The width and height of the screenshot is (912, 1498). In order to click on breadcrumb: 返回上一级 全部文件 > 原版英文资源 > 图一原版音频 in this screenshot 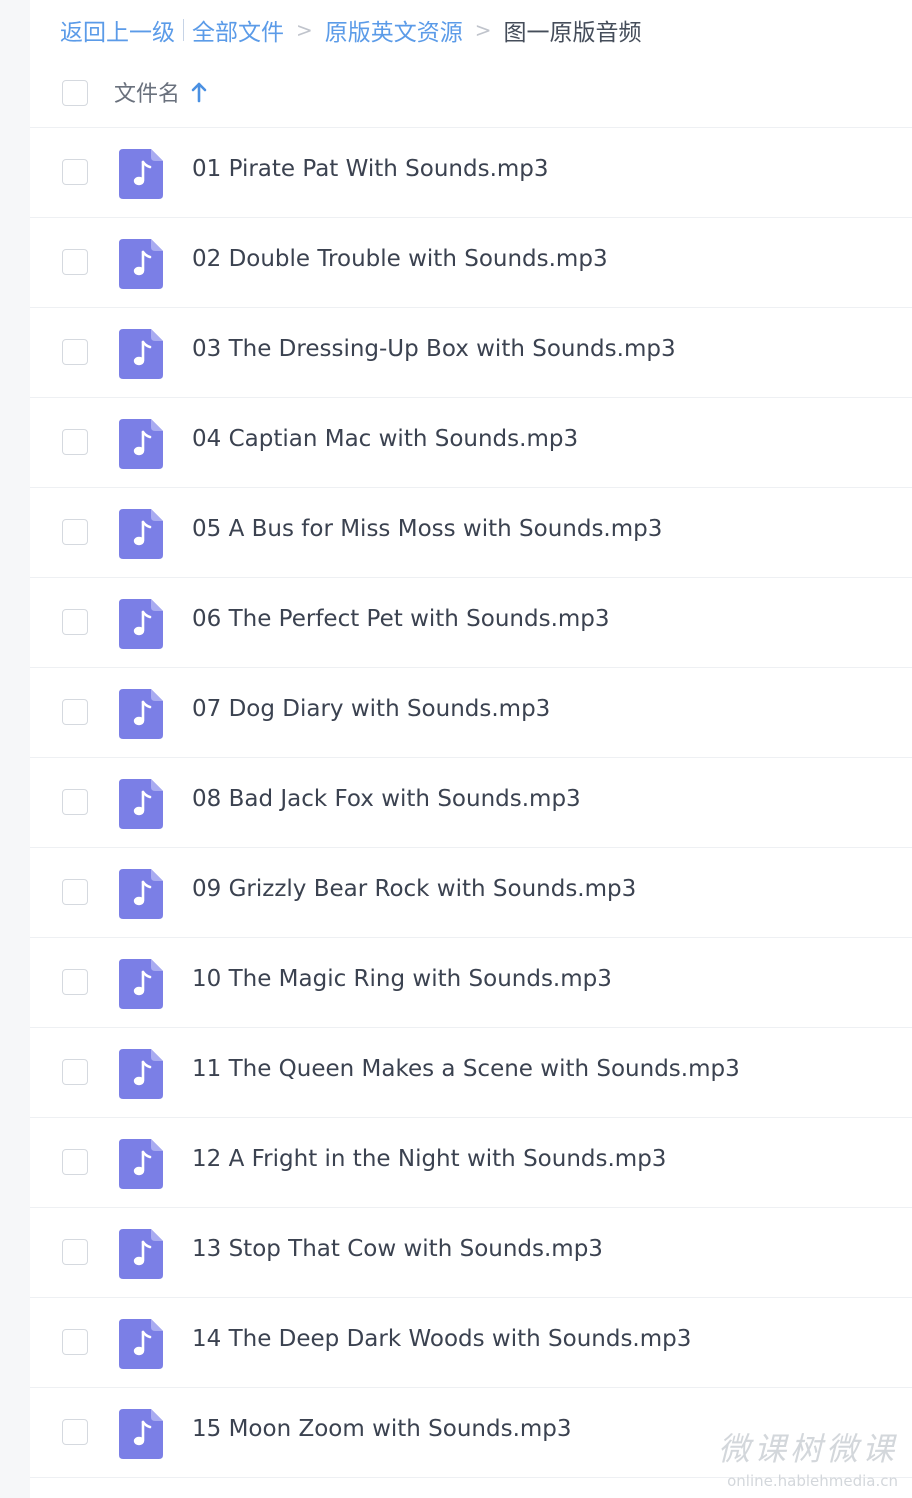, I will do `click(351, 30)`.